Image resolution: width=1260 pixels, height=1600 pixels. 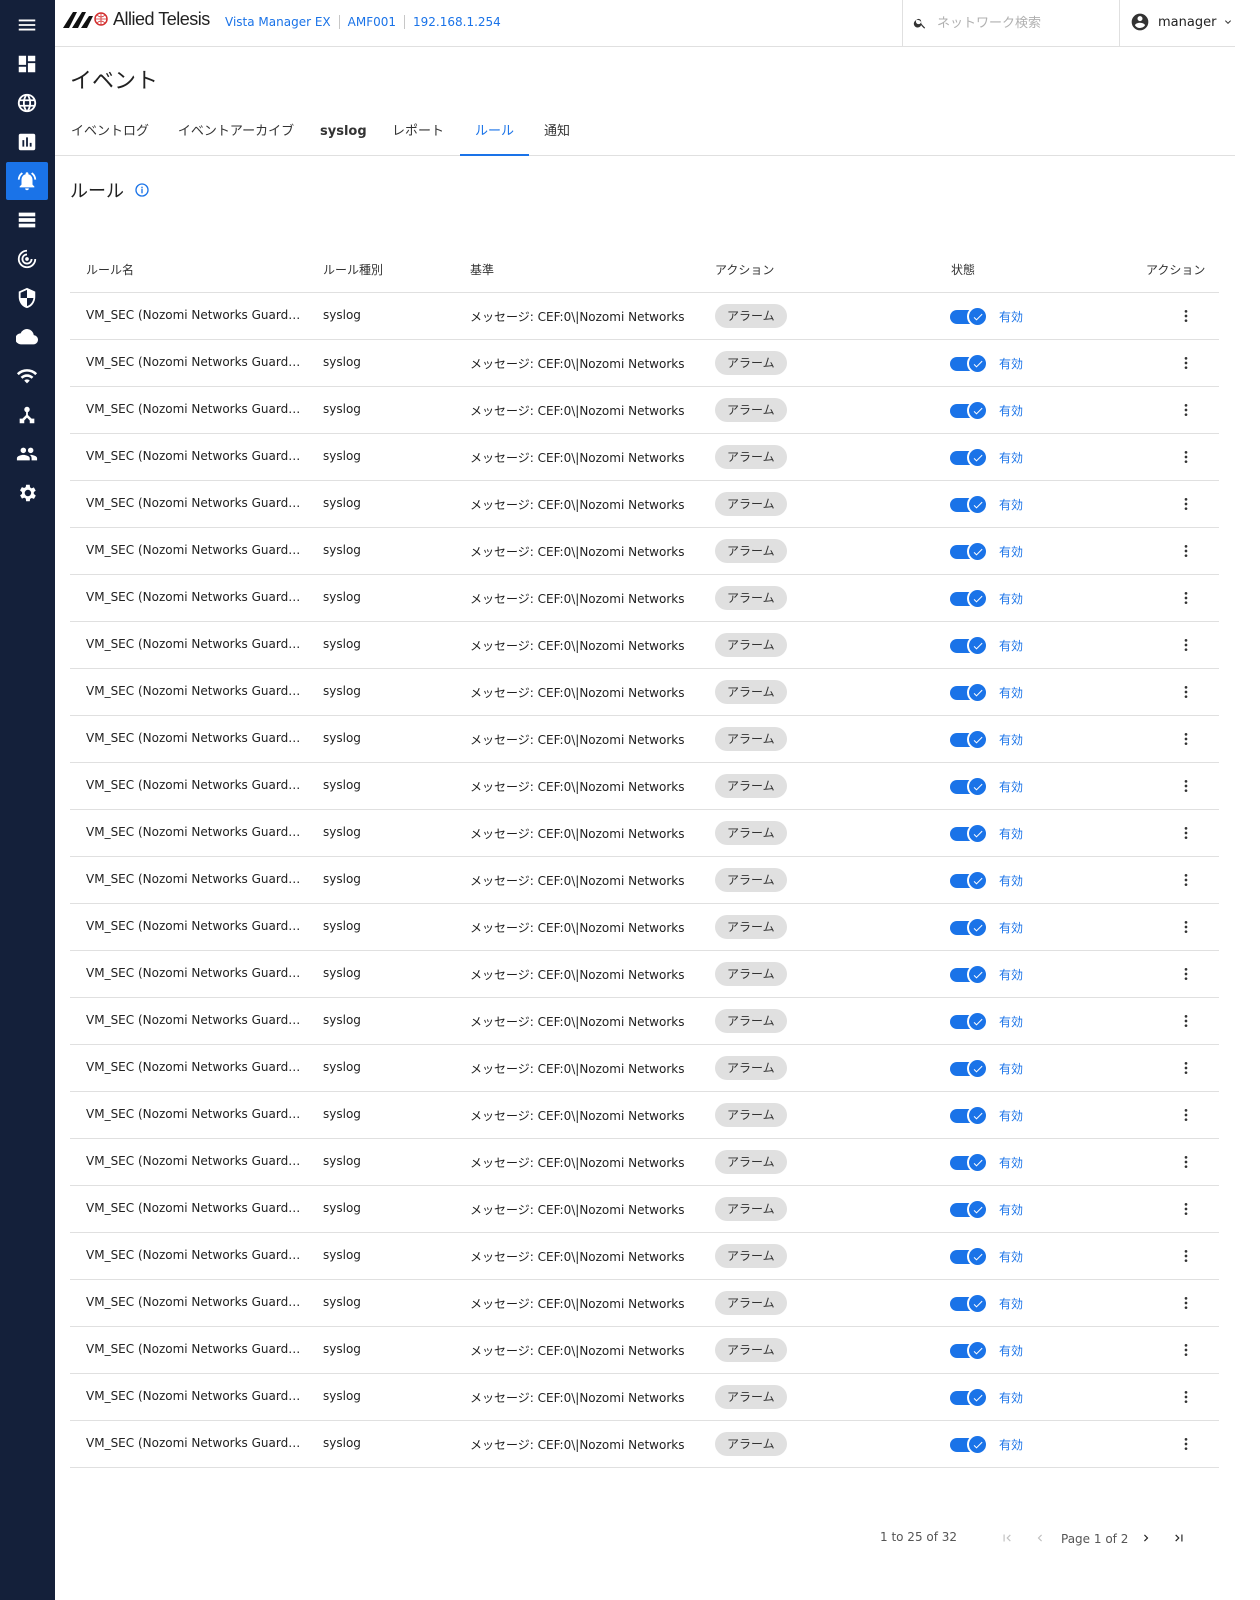 I want to click on tab-event-archive: イベントアーカイブ, so click(x=236, y=132).